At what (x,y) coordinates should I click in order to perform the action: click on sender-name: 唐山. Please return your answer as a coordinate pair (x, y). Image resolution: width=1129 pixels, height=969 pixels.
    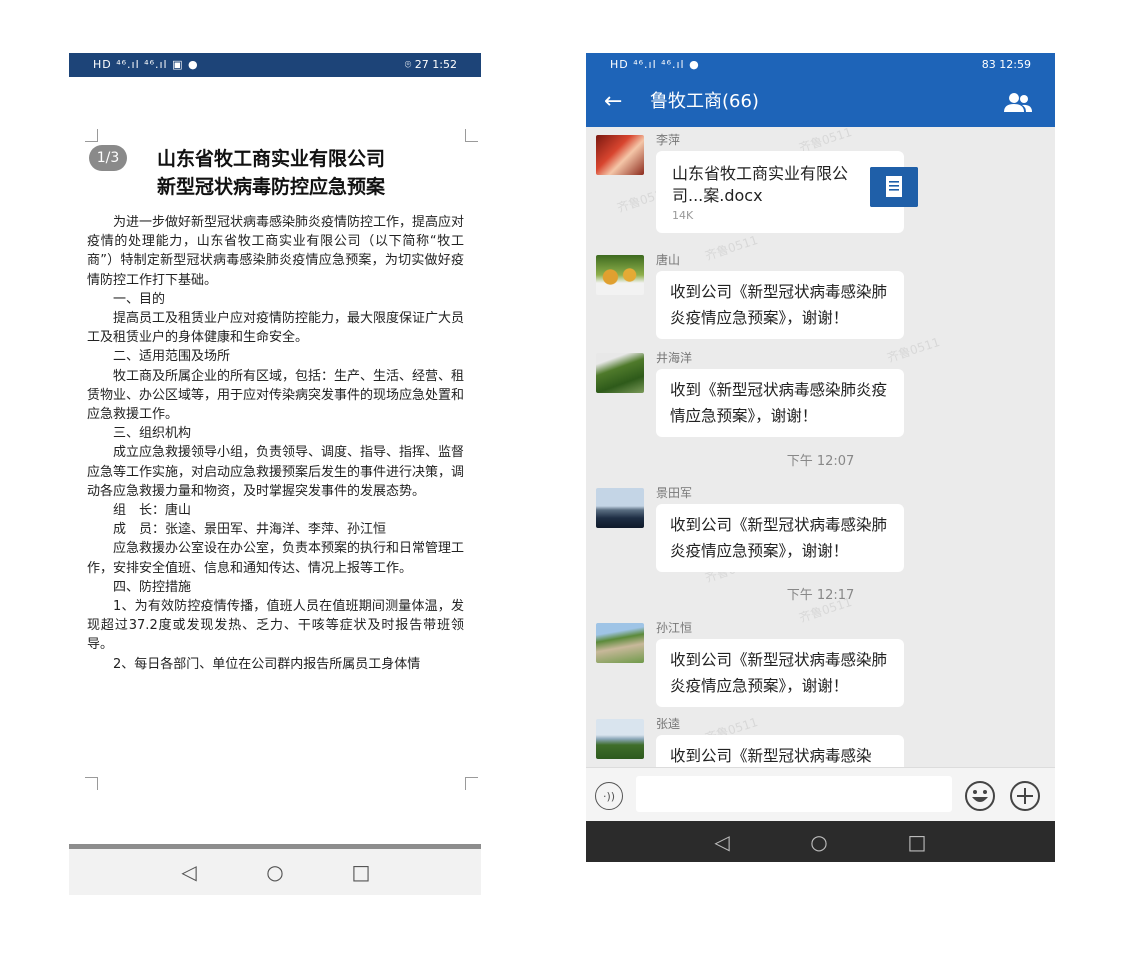
    Looking at the image, I should click on (668, 260).